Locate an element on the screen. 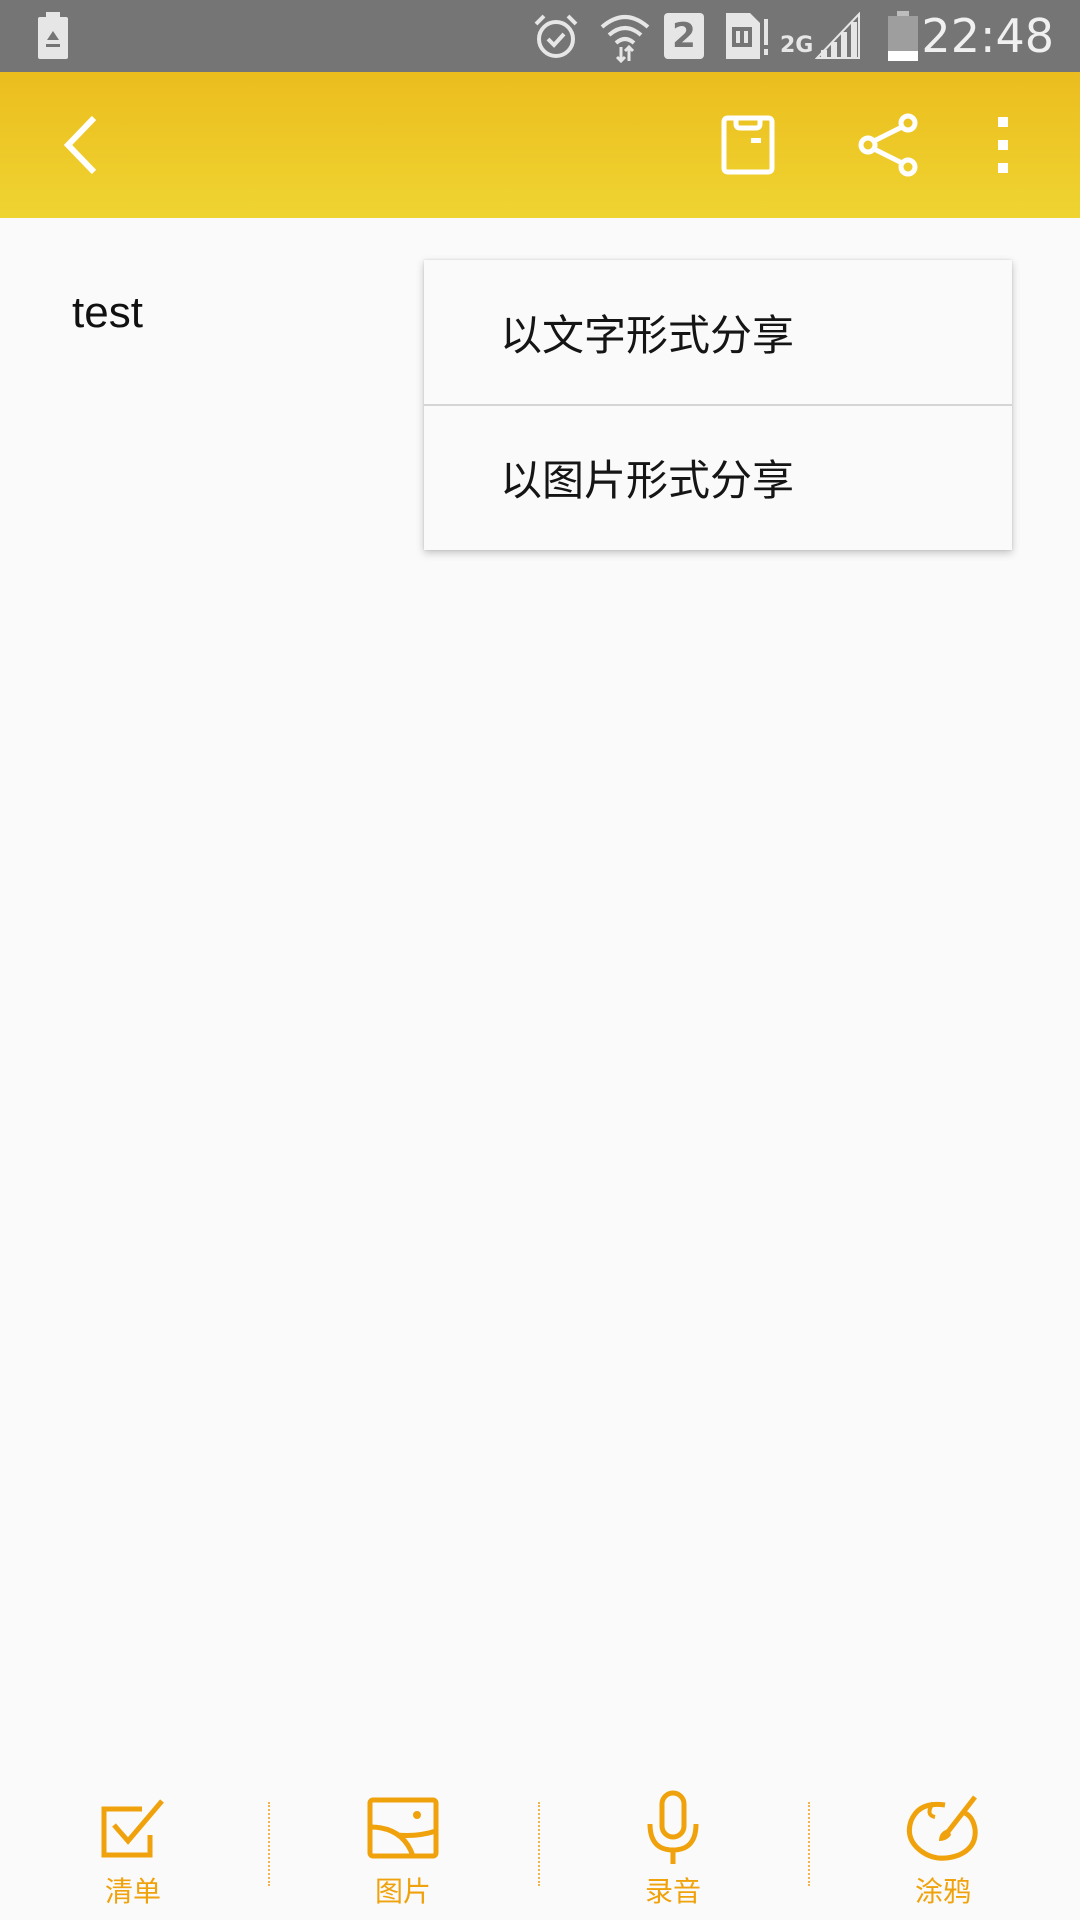 The height and width of the screenshot is (1920, 1080). checklist-button: 清单 is located at coordinates (133, 1840).